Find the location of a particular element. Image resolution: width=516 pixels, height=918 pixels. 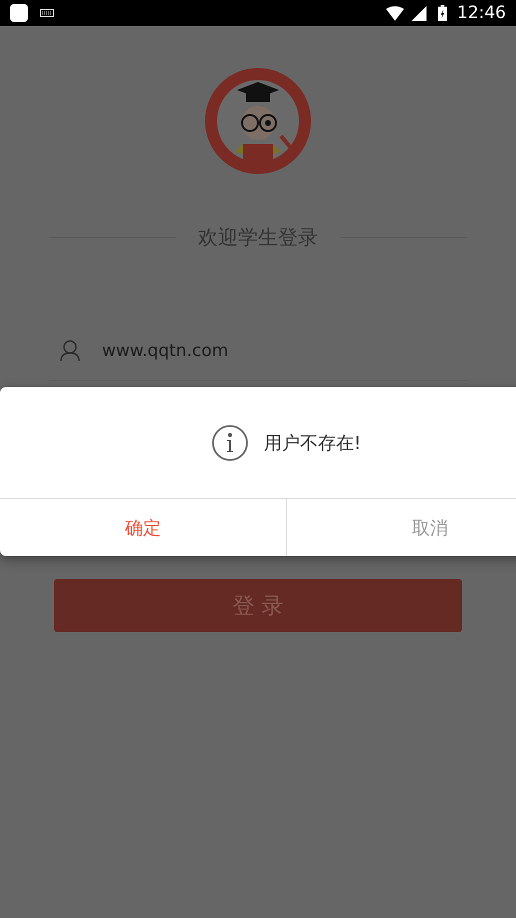

app-icon is located at coordinates (19, 13).